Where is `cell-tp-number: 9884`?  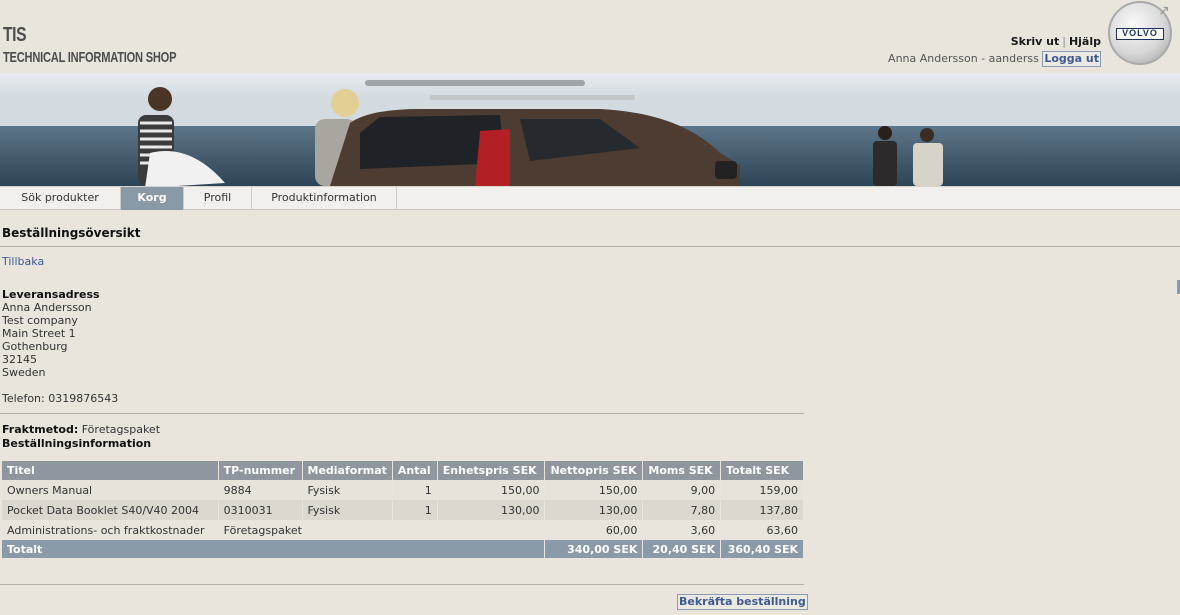
cell-tp-number: 9884 is located at coordinates (260, 490).